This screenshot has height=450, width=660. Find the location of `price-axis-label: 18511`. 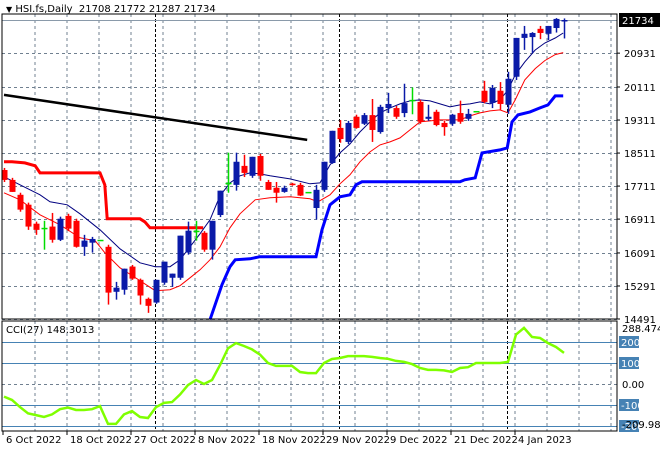

price-axis-label: 18511 is located at coordinates (640, 154).